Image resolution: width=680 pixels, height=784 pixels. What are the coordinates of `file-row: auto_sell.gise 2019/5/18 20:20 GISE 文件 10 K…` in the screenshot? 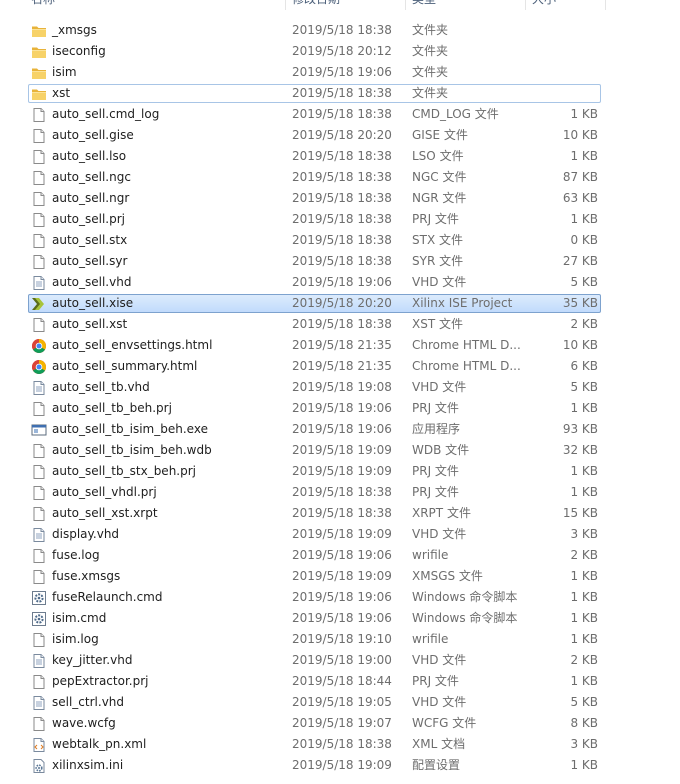 It's located at (340, 136).